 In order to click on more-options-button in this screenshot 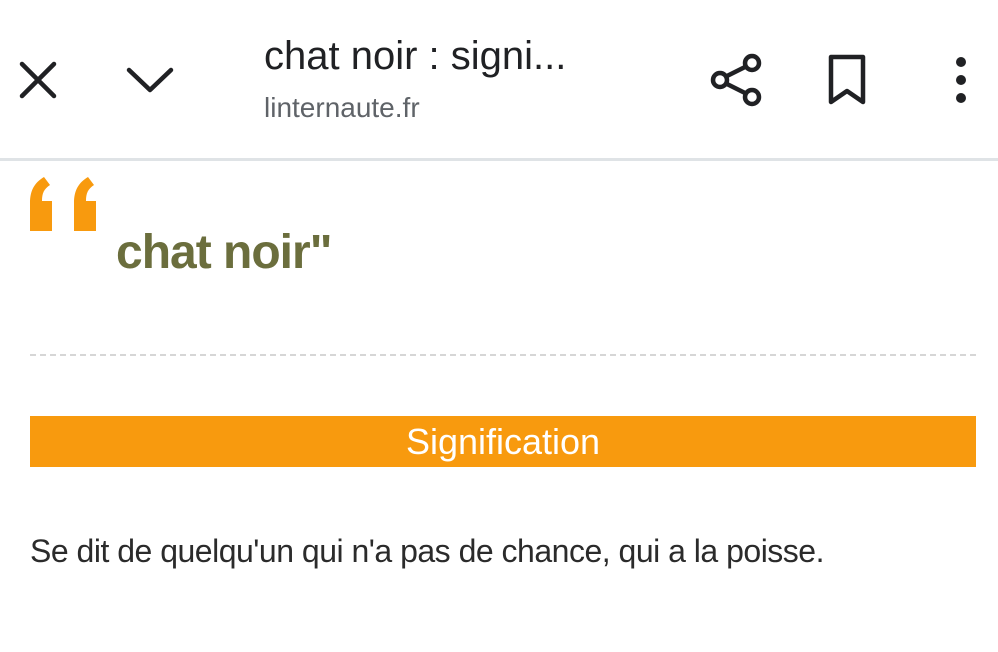, I will do `click(961, 80)`.